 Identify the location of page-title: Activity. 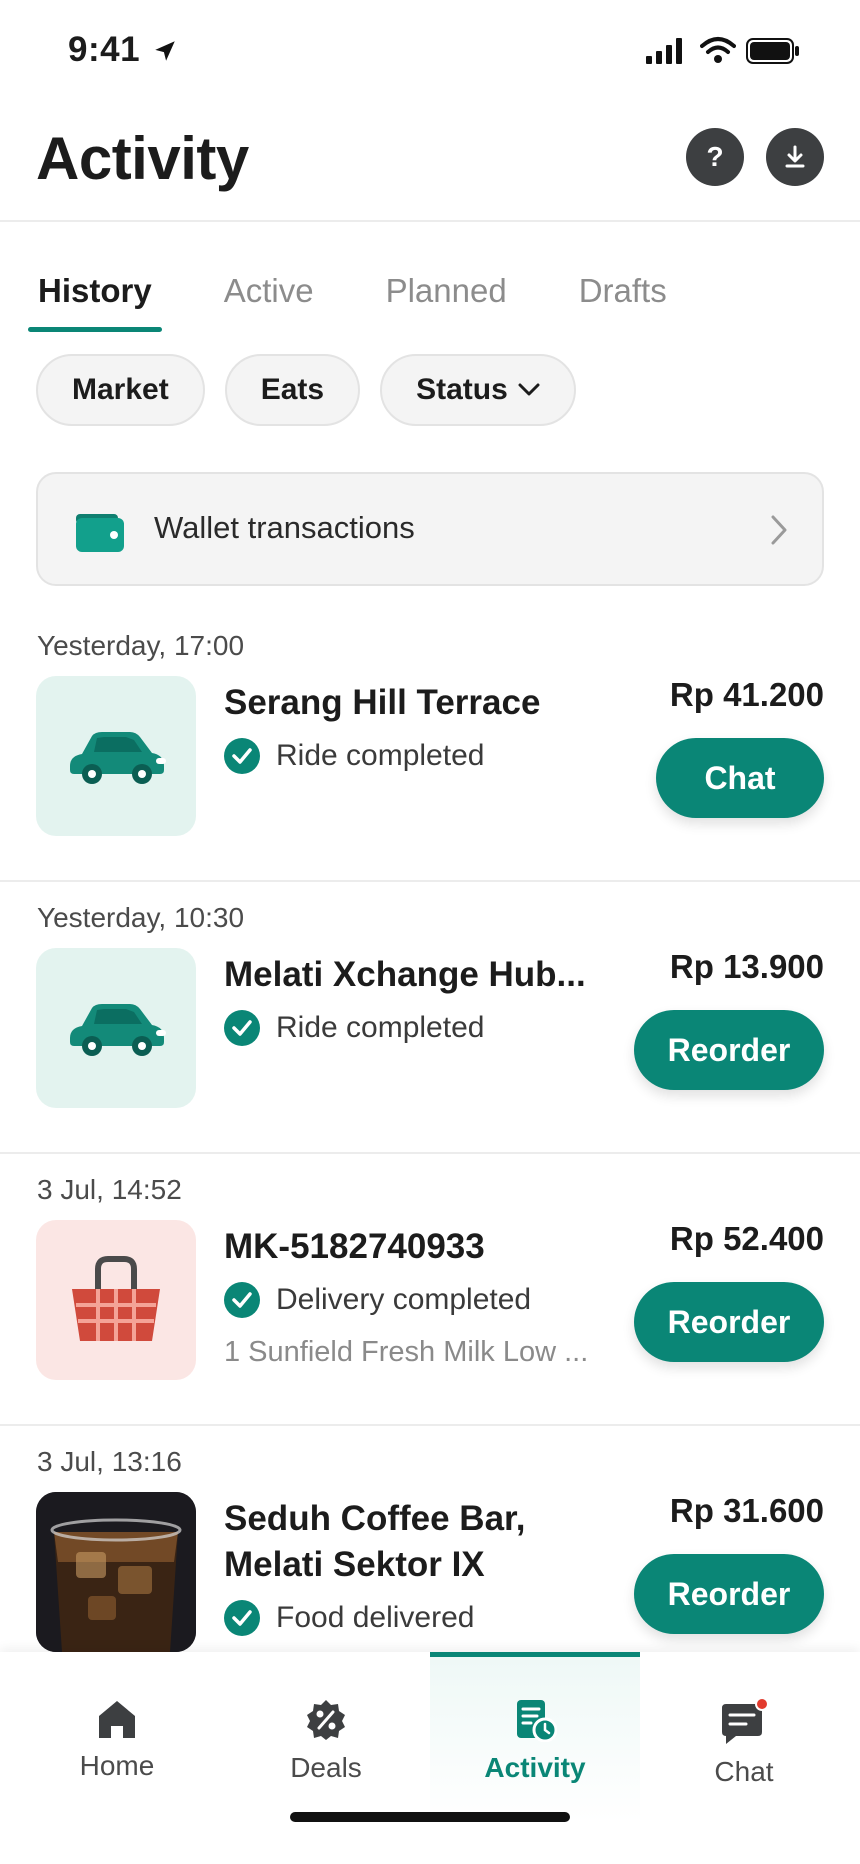
(142, 158).